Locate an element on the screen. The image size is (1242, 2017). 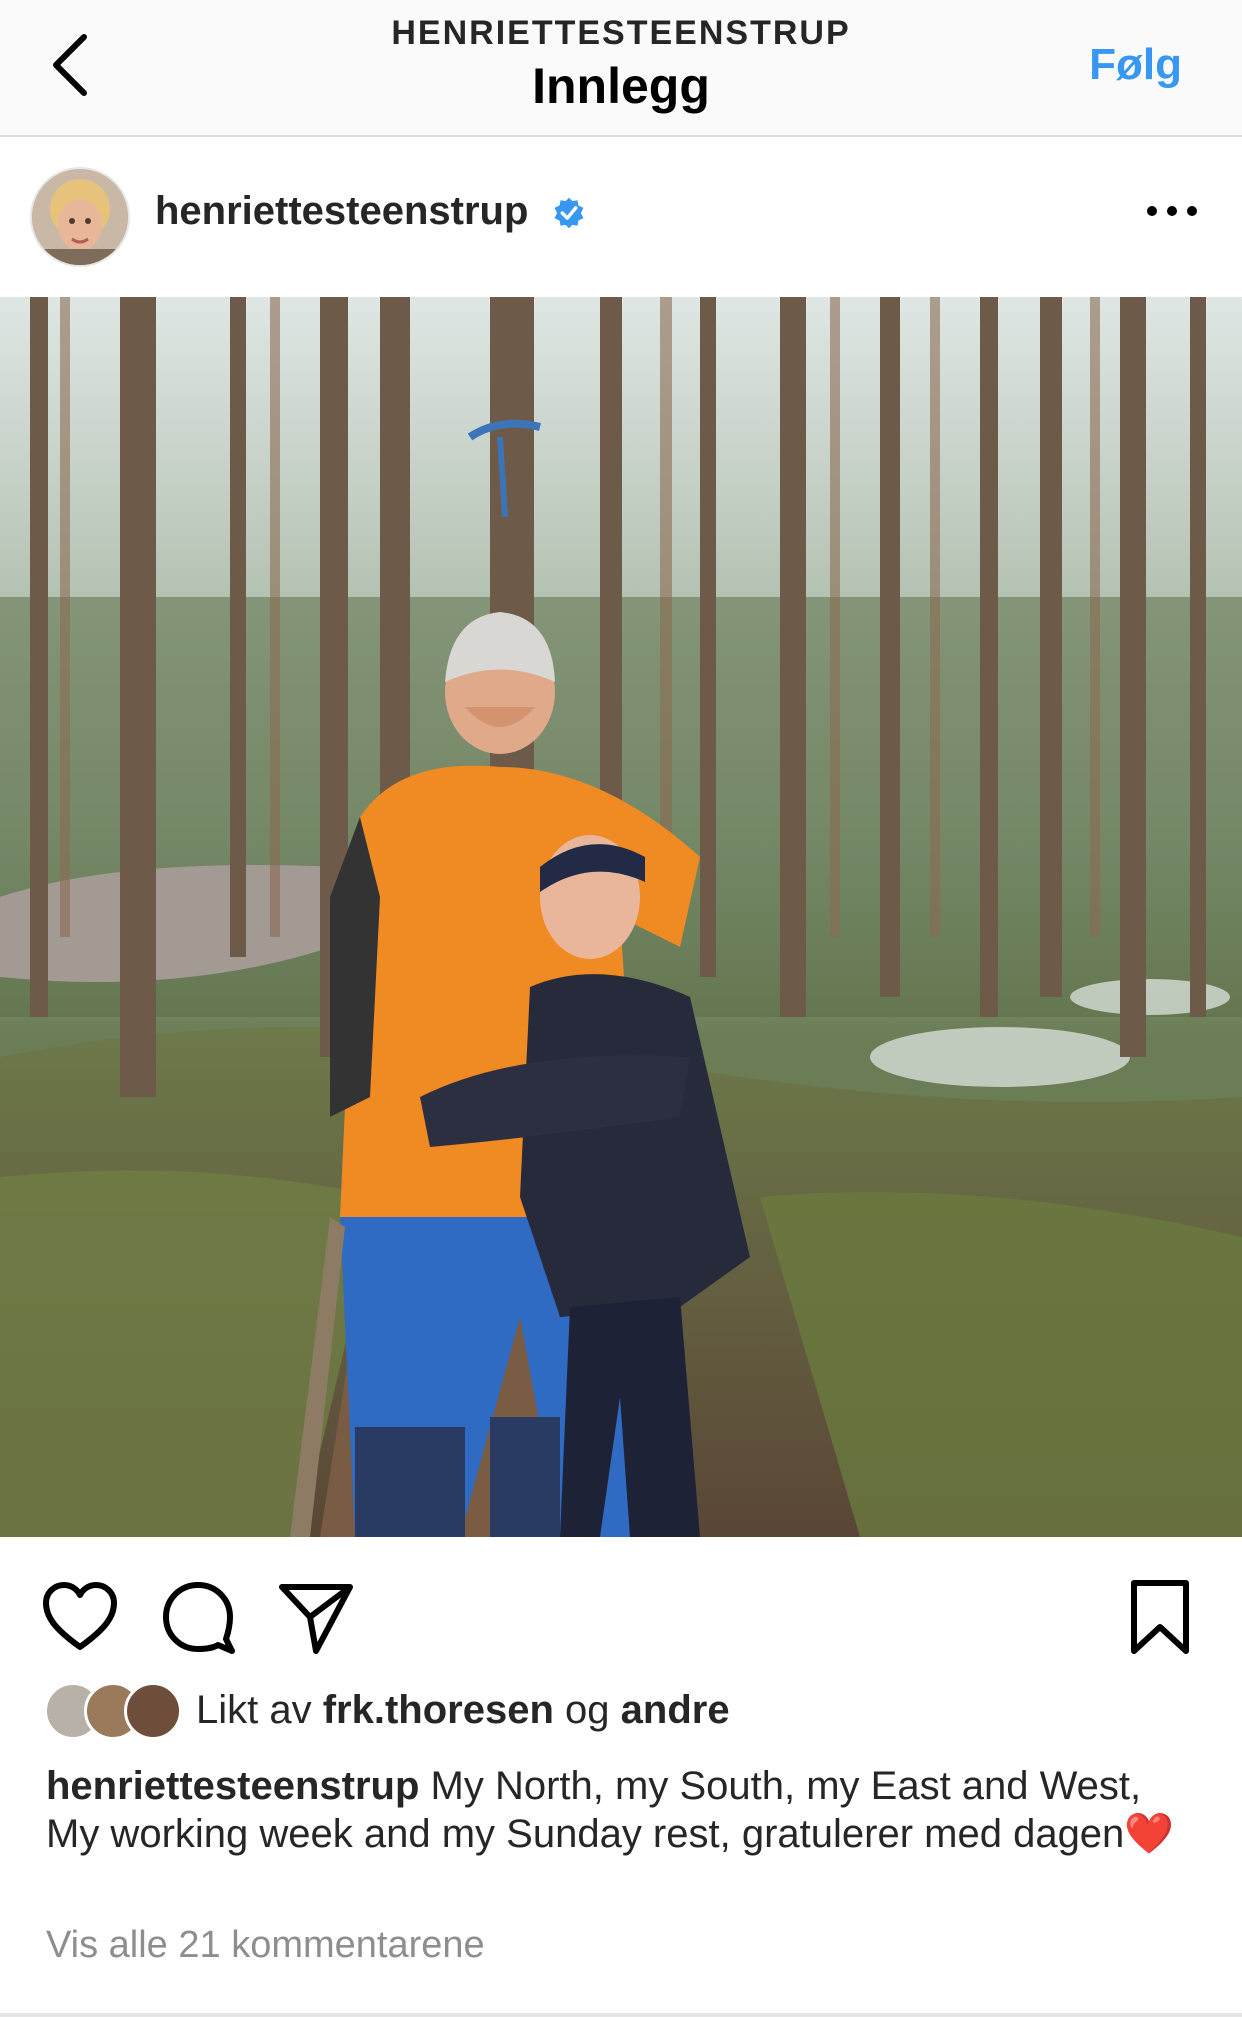
likes-summary: Likt av frk.thoresen og andre is located at coordinates (387, 1710).